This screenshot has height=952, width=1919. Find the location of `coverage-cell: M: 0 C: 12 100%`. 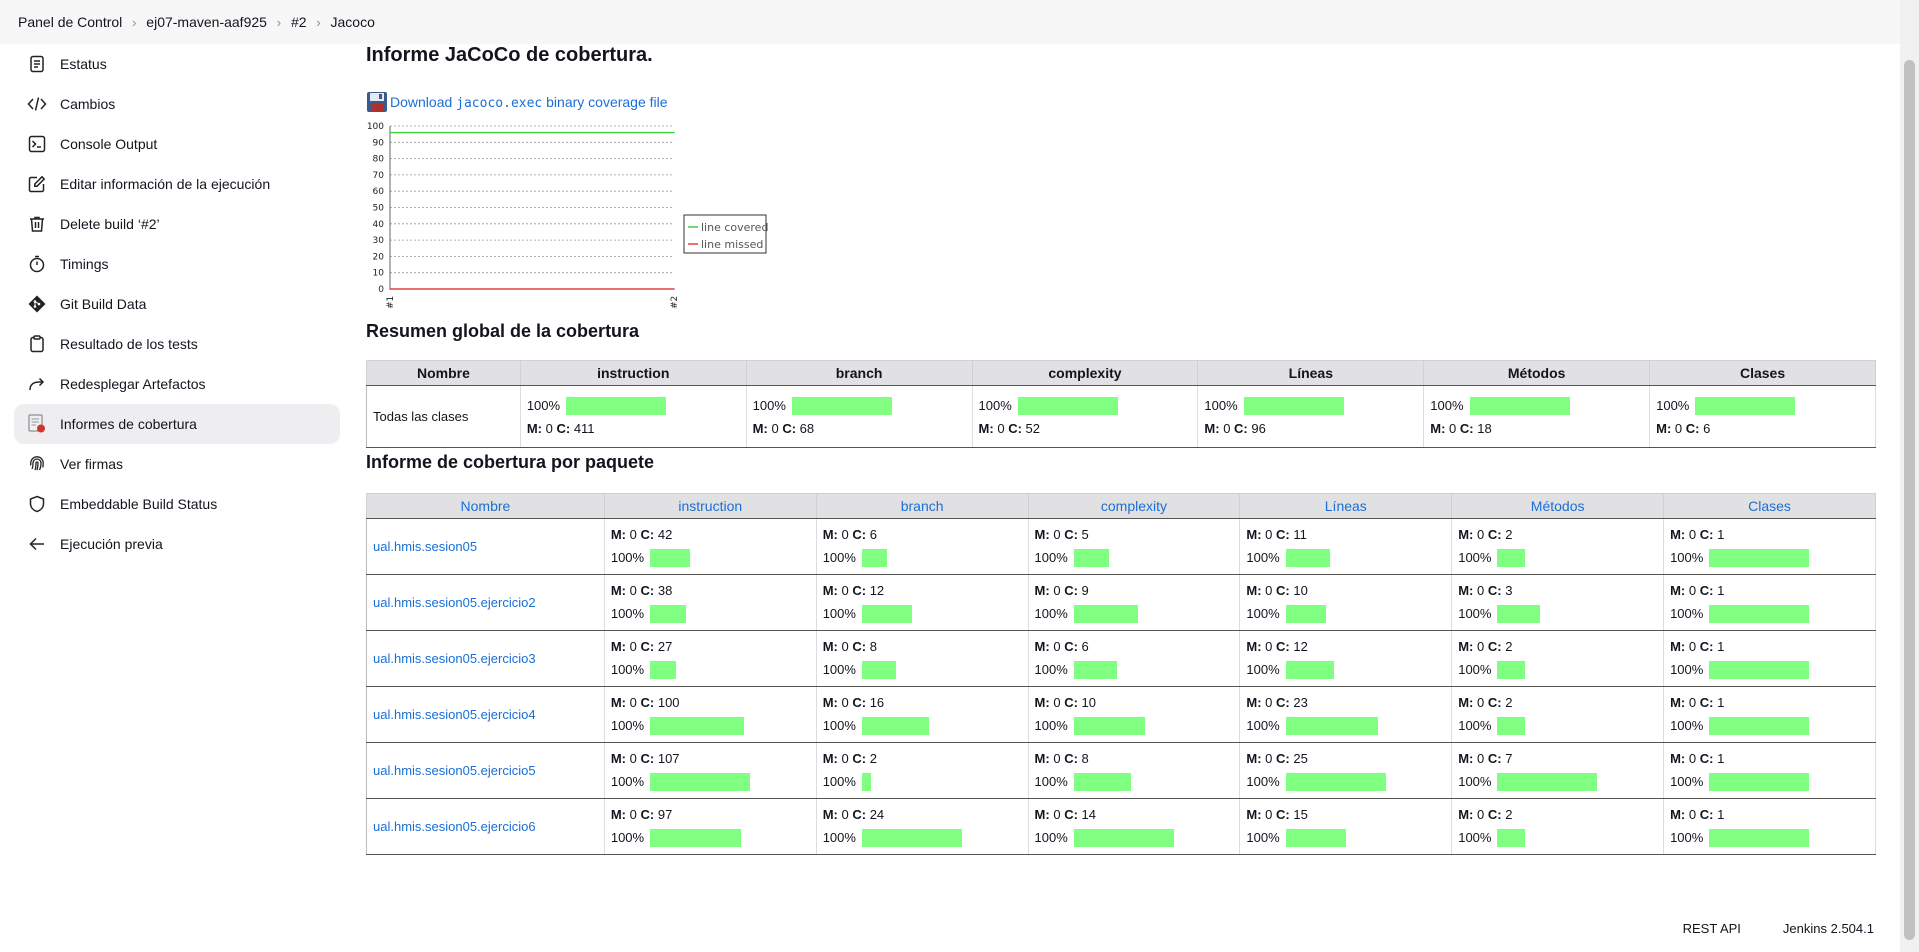

coverage-cell: M: 0 C: 12 100% is located at coordinates (922, 602).